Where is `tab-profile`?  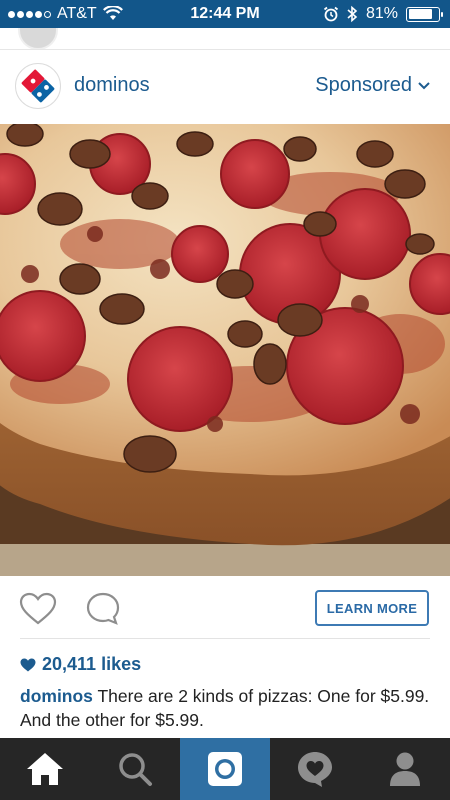
tab-profile is located at coordinates (405, 769).